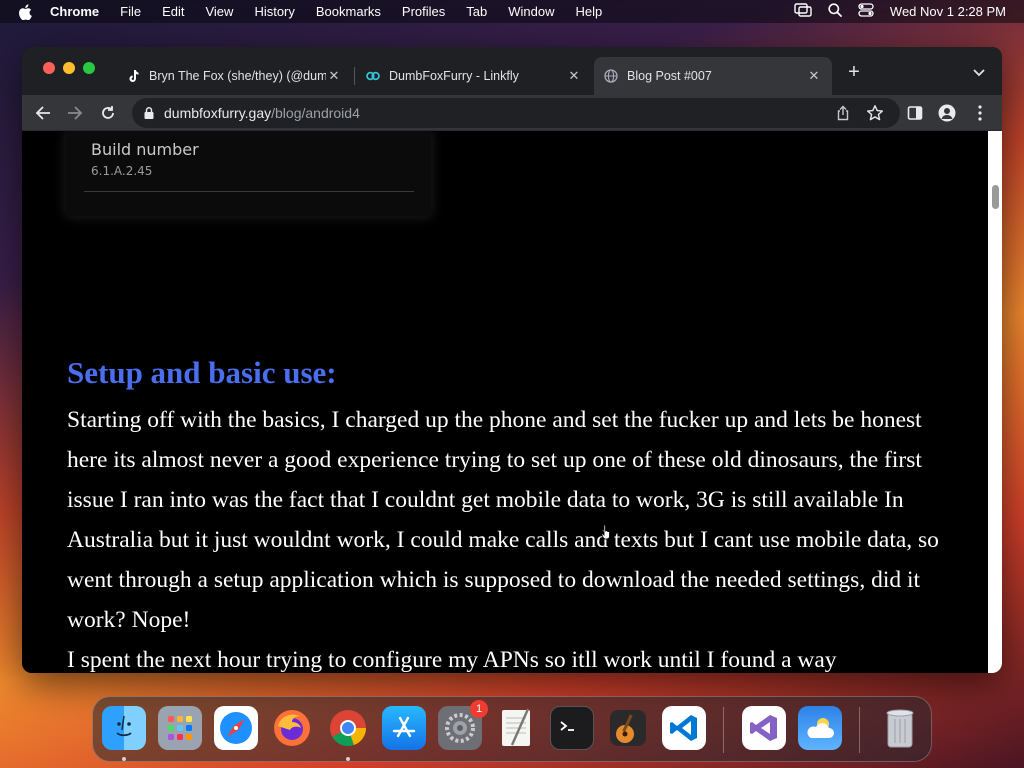 The image size is (1024, 768). What do you see at coordinates (995, 197) in the screenshot?
I see `scrollbar-thumb` at bounding box center [995, 197].